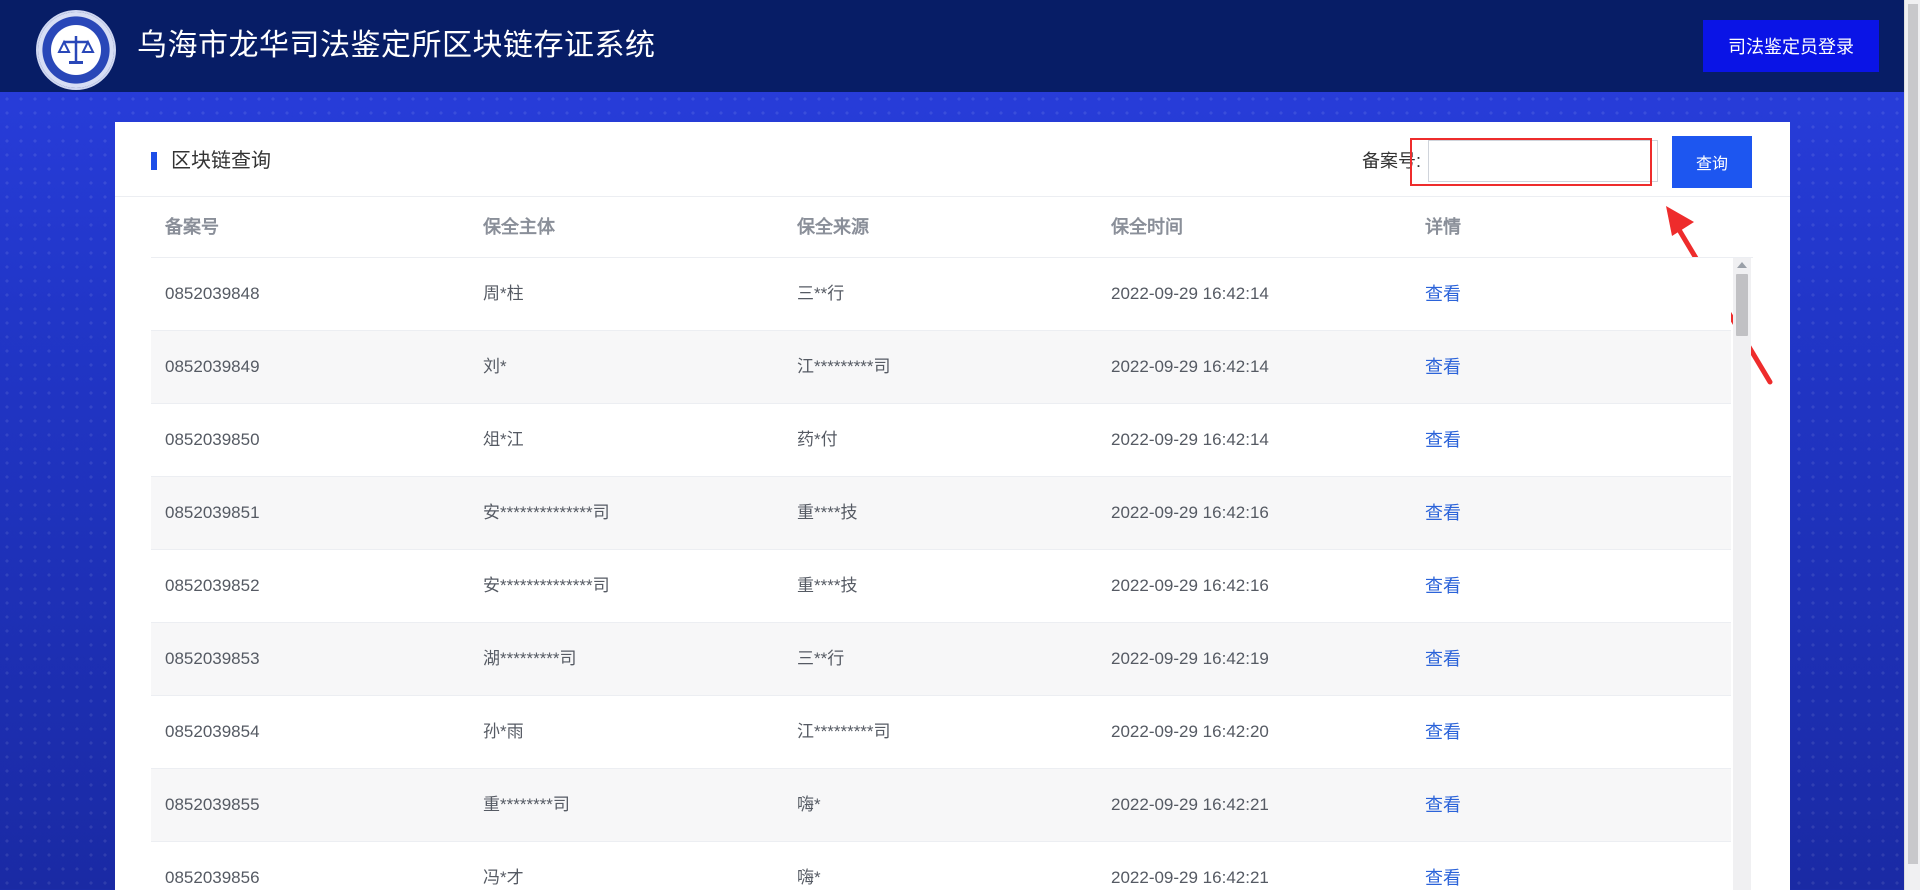 The image size is (1920, 890). I want to click on table-scrollbar, so click(1742, 574).